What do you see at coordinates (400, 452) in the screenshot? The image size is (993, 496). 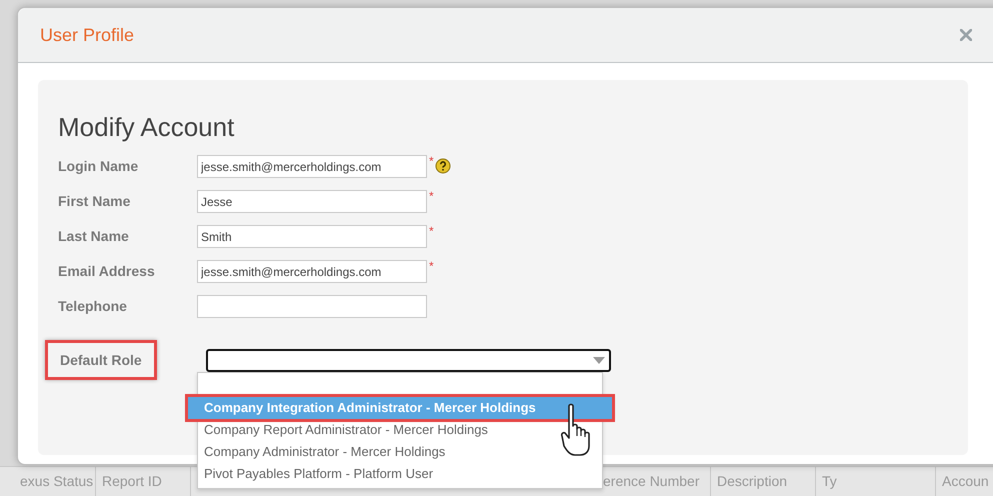 I see `dropdown-option: Company Administrator - Mercer Holdings` at bounding box center [400, 452].